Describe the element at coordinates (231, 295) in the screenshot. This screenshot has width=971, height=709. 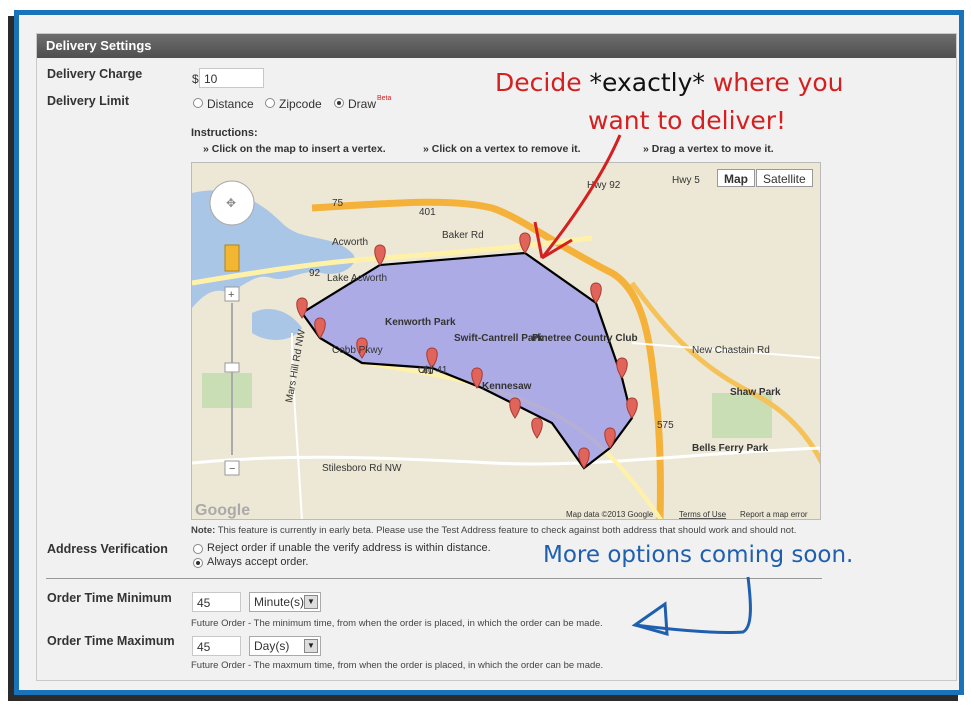
I see `zoom-in-icon: +` at that location.